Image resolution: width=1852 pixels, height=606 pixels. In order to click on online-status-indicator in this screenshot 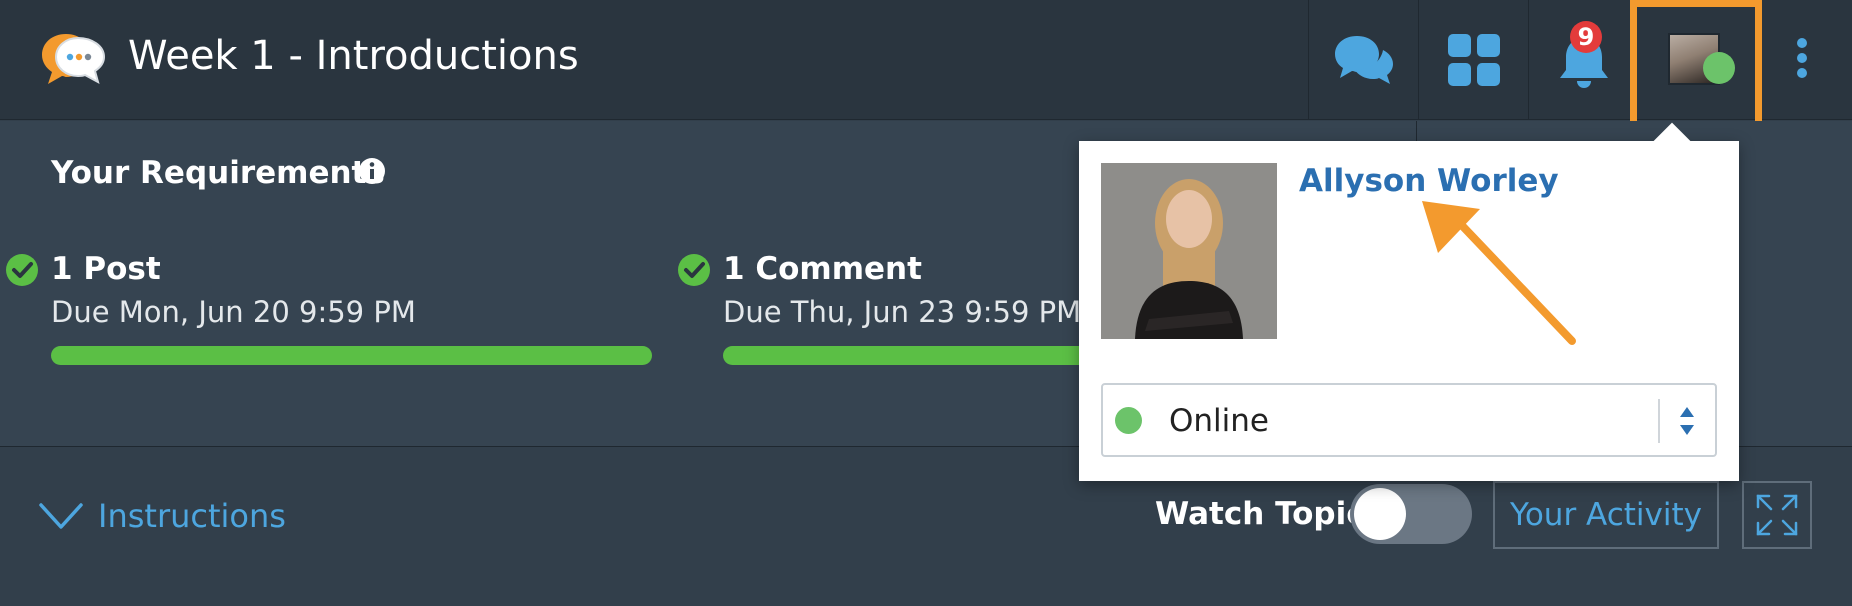, I will do `click(1719, 68)`.